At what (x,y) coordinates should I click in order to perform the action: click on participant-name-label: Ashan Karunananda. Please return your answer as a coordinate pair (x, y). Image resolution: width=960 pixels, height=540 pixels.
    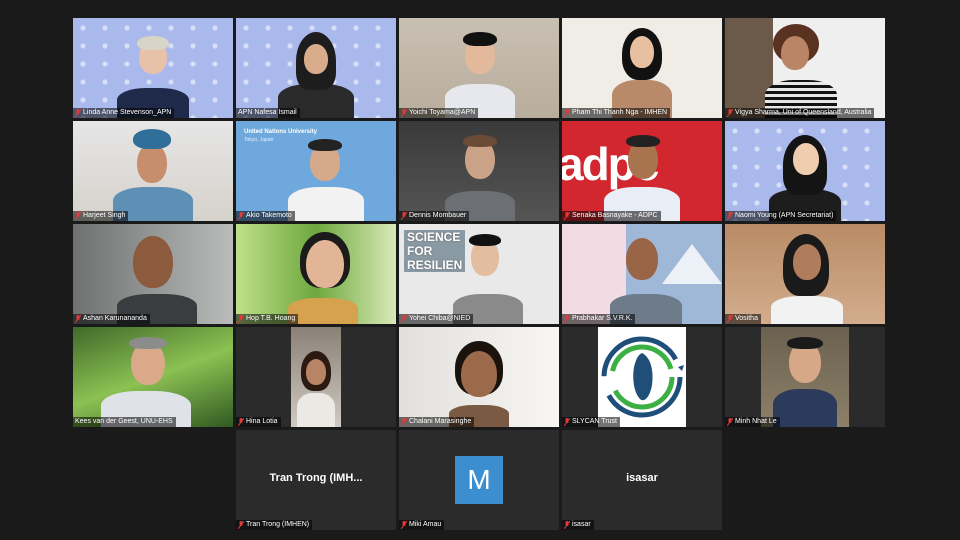
    Looking at the image, I should click on (111, 319).